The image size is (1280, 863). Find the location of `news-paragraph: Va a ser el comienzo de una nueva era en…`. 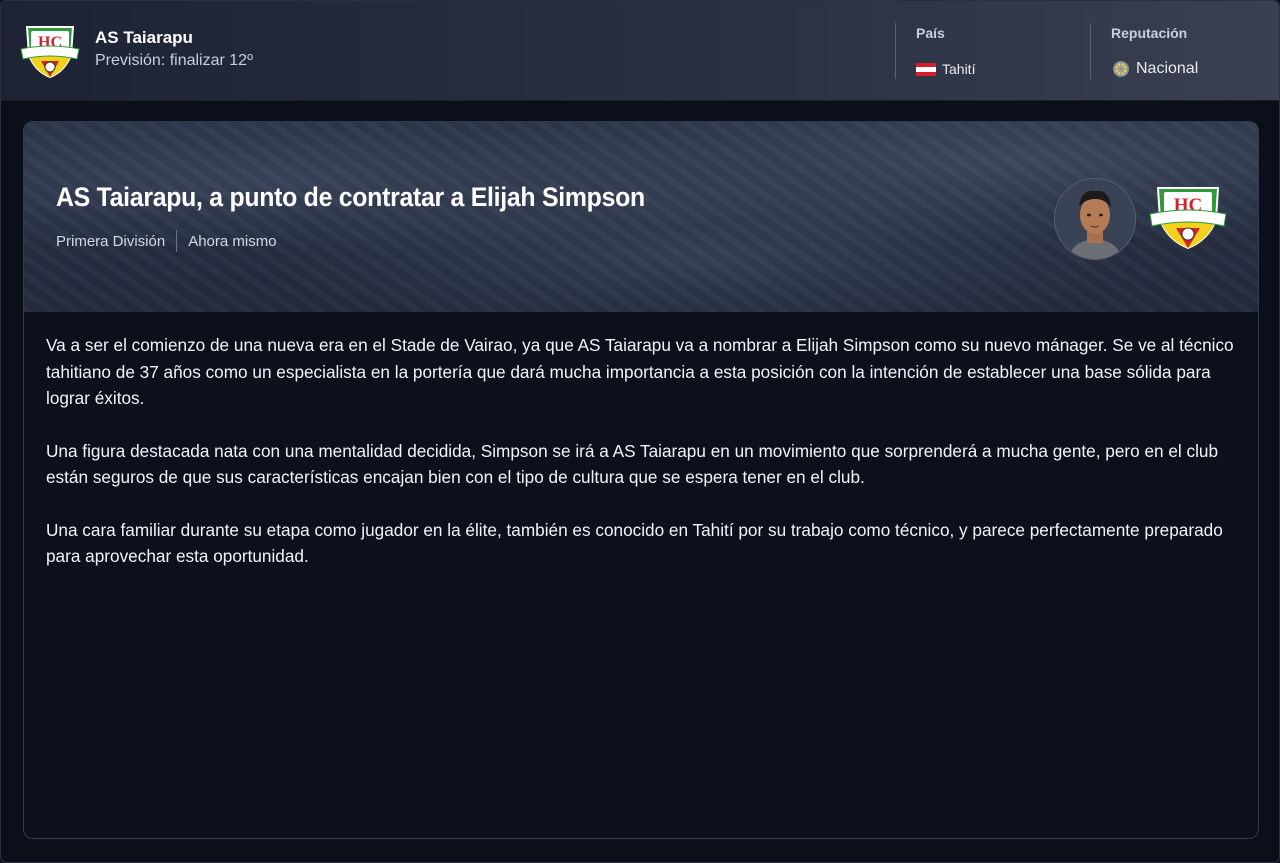

news-paragraph: Va a ser el comienzo de una nueva era en… is located at coordinates (640, 371).